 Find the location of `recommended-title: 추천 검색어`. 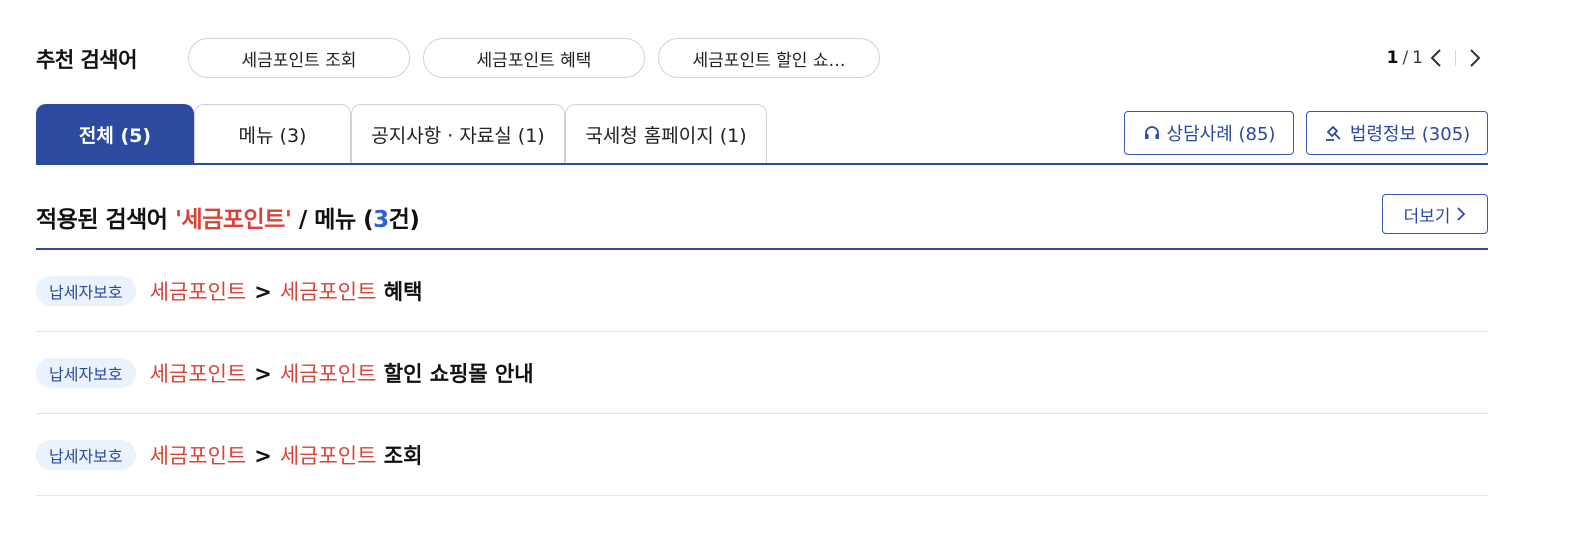

recommended-title: 추천 검색어 is located at coordinates (86, 60).